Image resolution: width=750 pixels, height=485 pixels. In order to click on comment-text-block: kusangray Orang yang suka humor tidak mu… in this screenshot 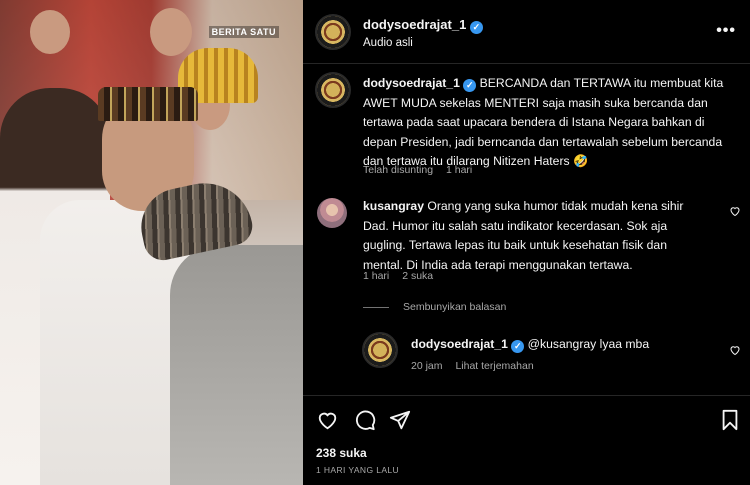, I will do `click(533, 236)`.